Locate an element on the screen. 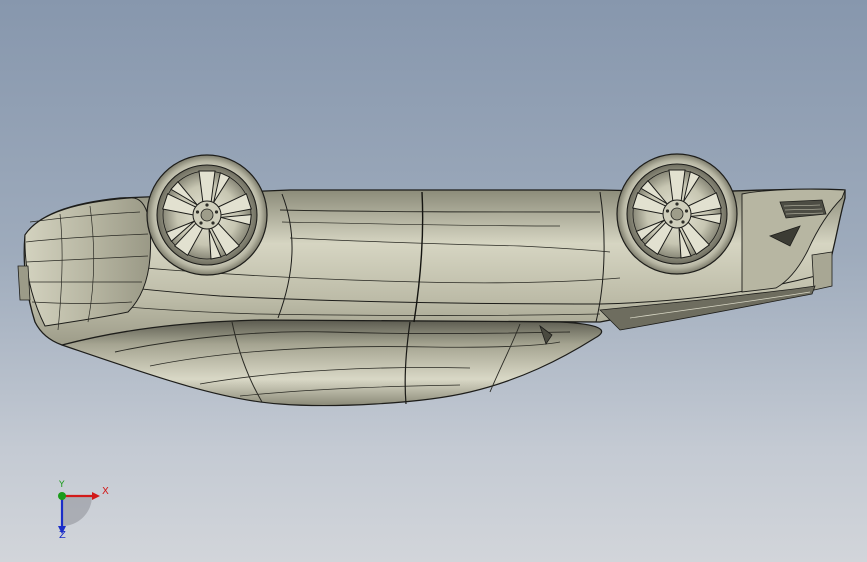 The width and height of the screenshot is (867, 562). orientation-triad: X Y Z is located at coordinates (83, 513).